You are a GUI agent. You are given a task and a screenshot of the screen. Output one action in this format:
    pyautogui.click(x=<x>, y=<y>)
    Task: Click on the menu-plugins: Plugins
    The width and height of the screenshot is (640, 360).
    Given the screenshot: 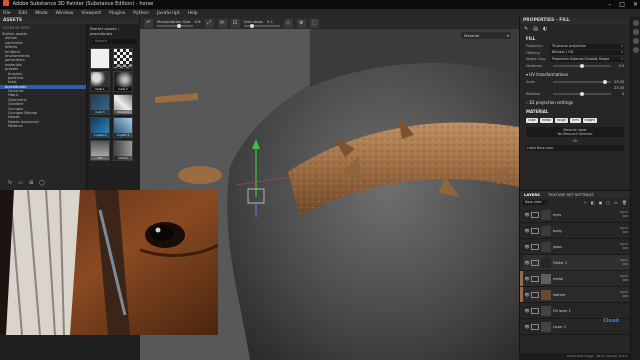 What is the action you would take?
    pyautogui.click(x=117, y=13)
    